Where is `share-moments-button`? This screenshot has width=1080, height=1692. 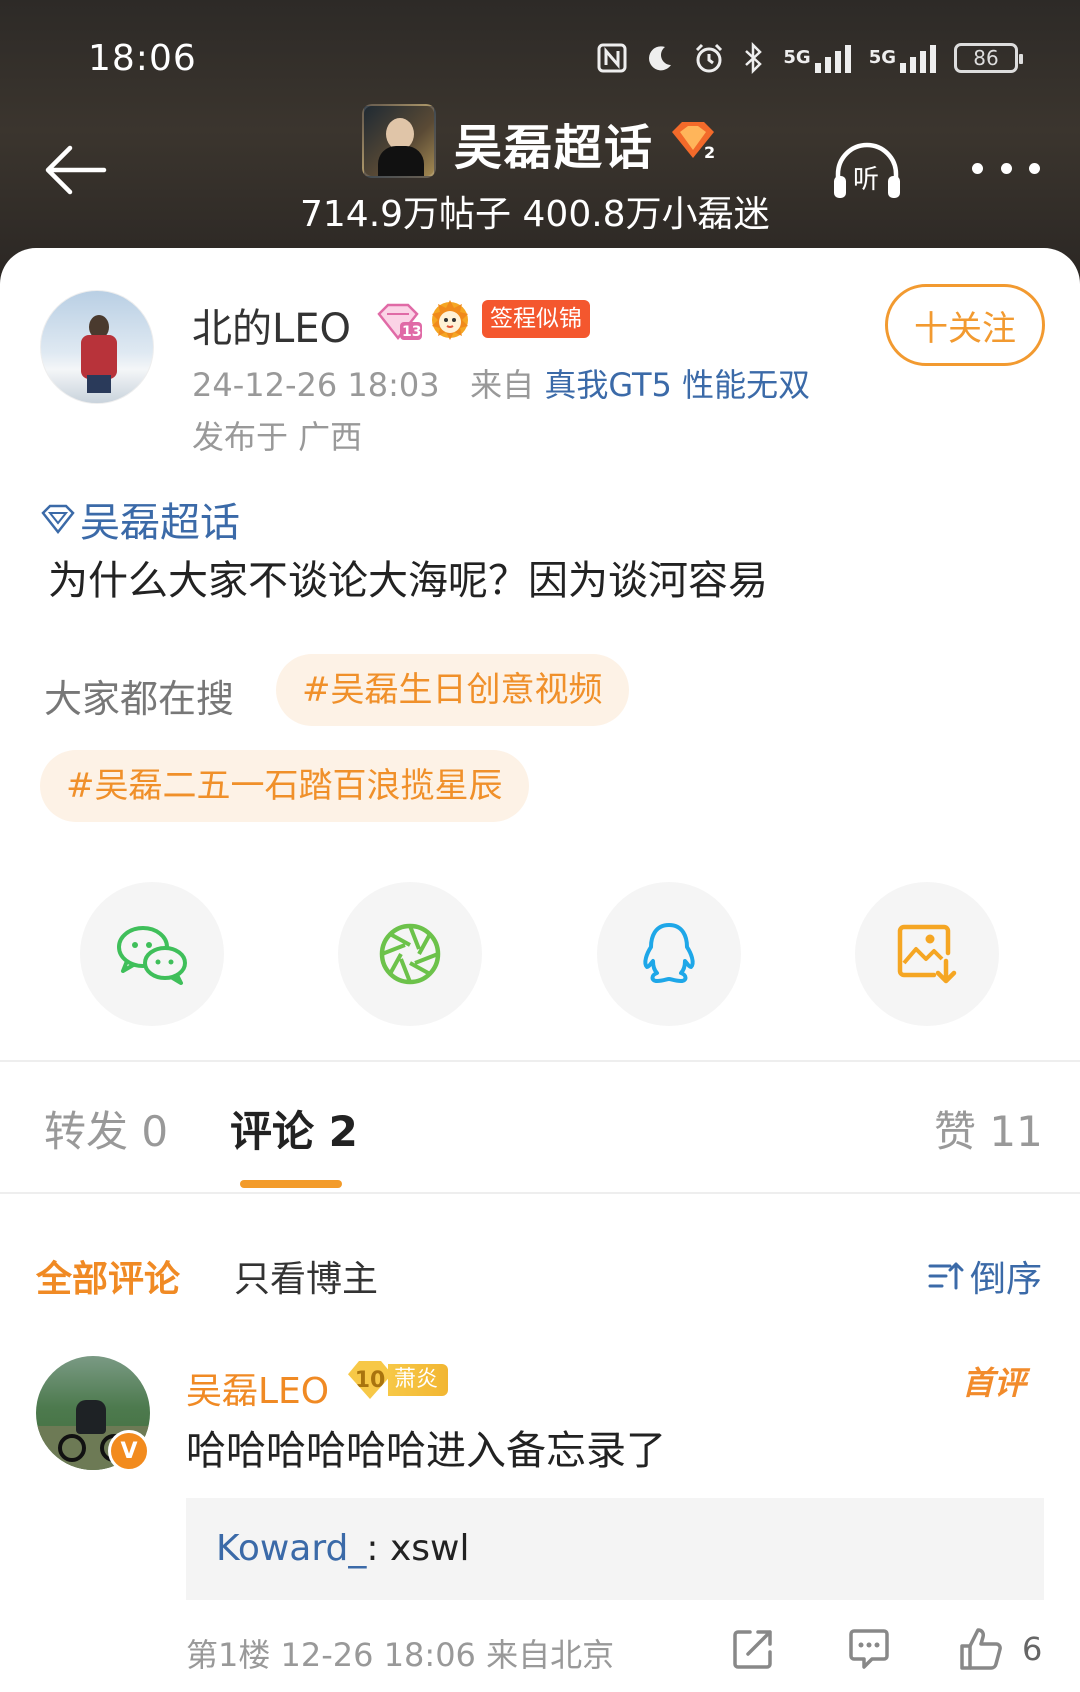 share-moments-button is located at coordinates (410, 954).